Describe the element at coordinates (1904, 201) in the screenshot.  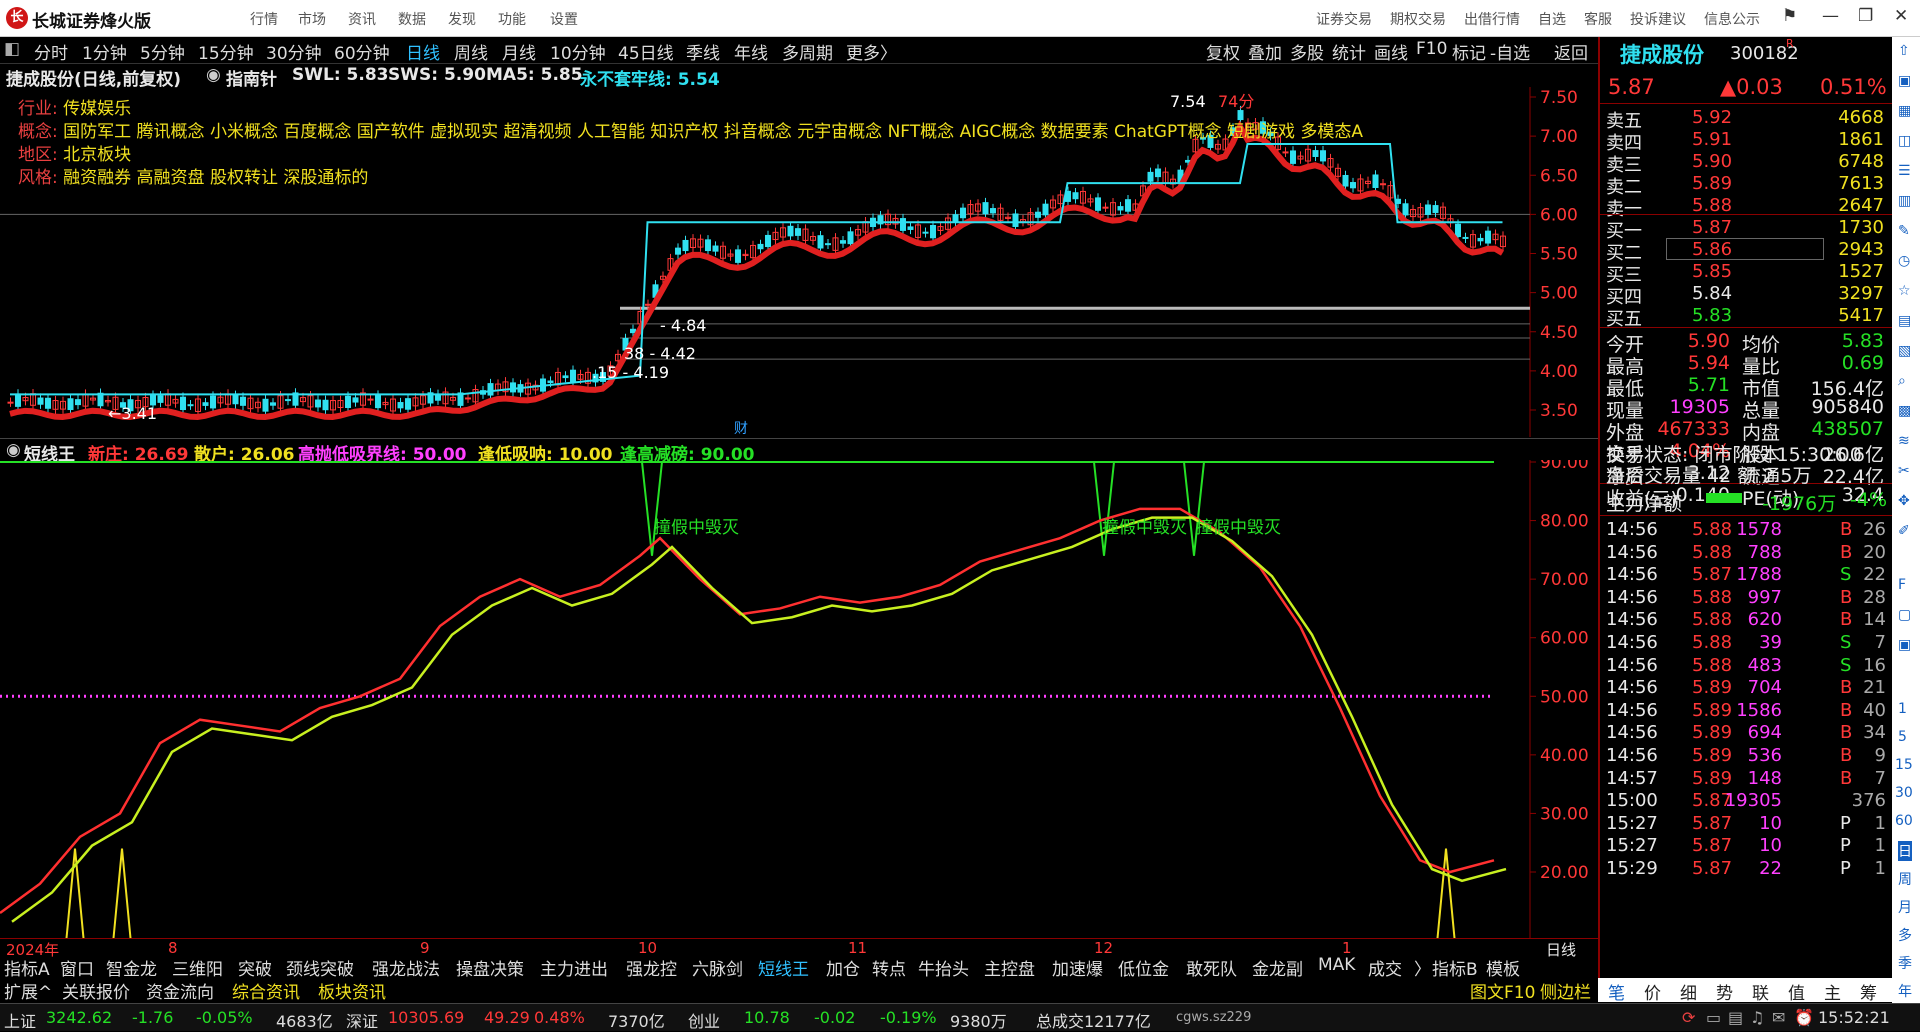
I see `sidebar-bar-icon: ▥` at that location.